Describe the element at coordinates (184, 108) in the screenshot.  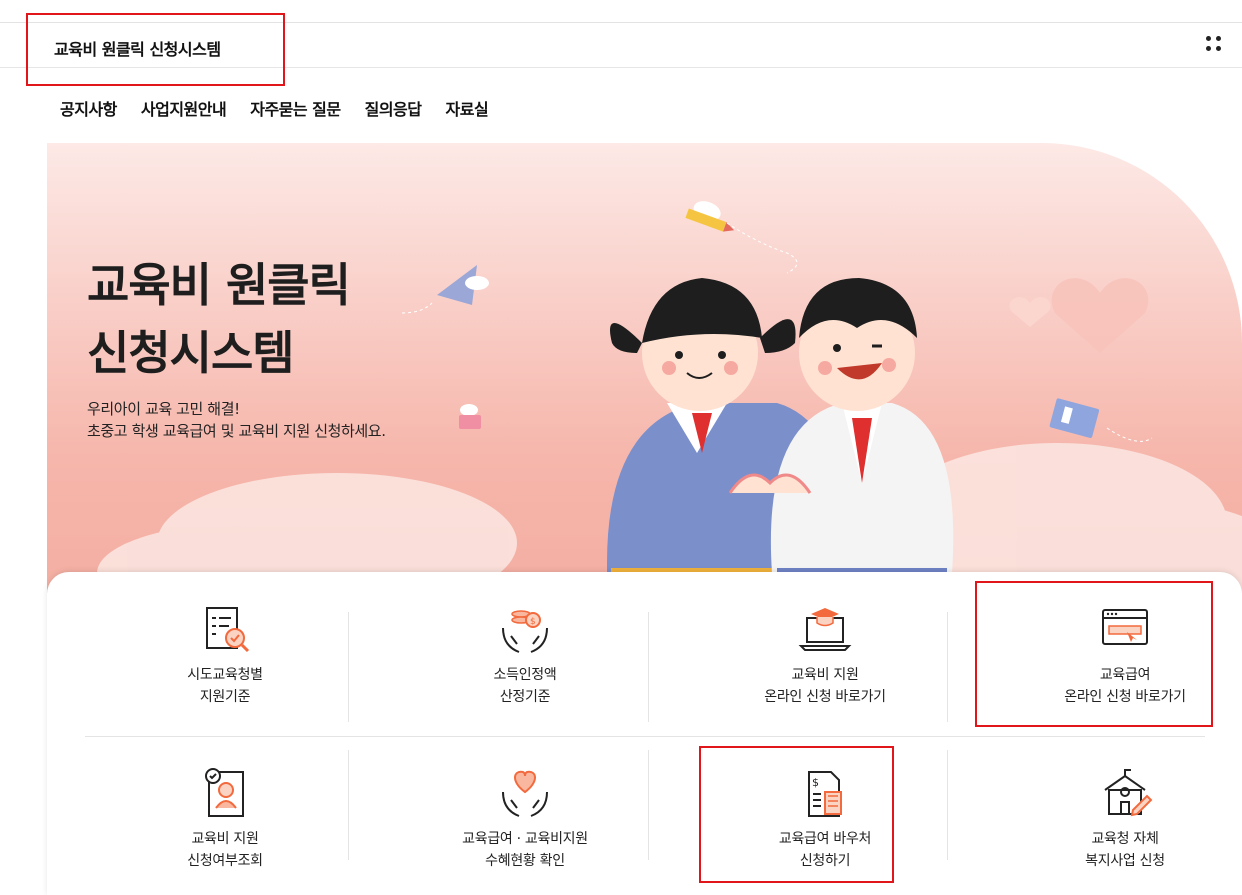
I see `nav-item-program-info: 사업지원안내` at that location.